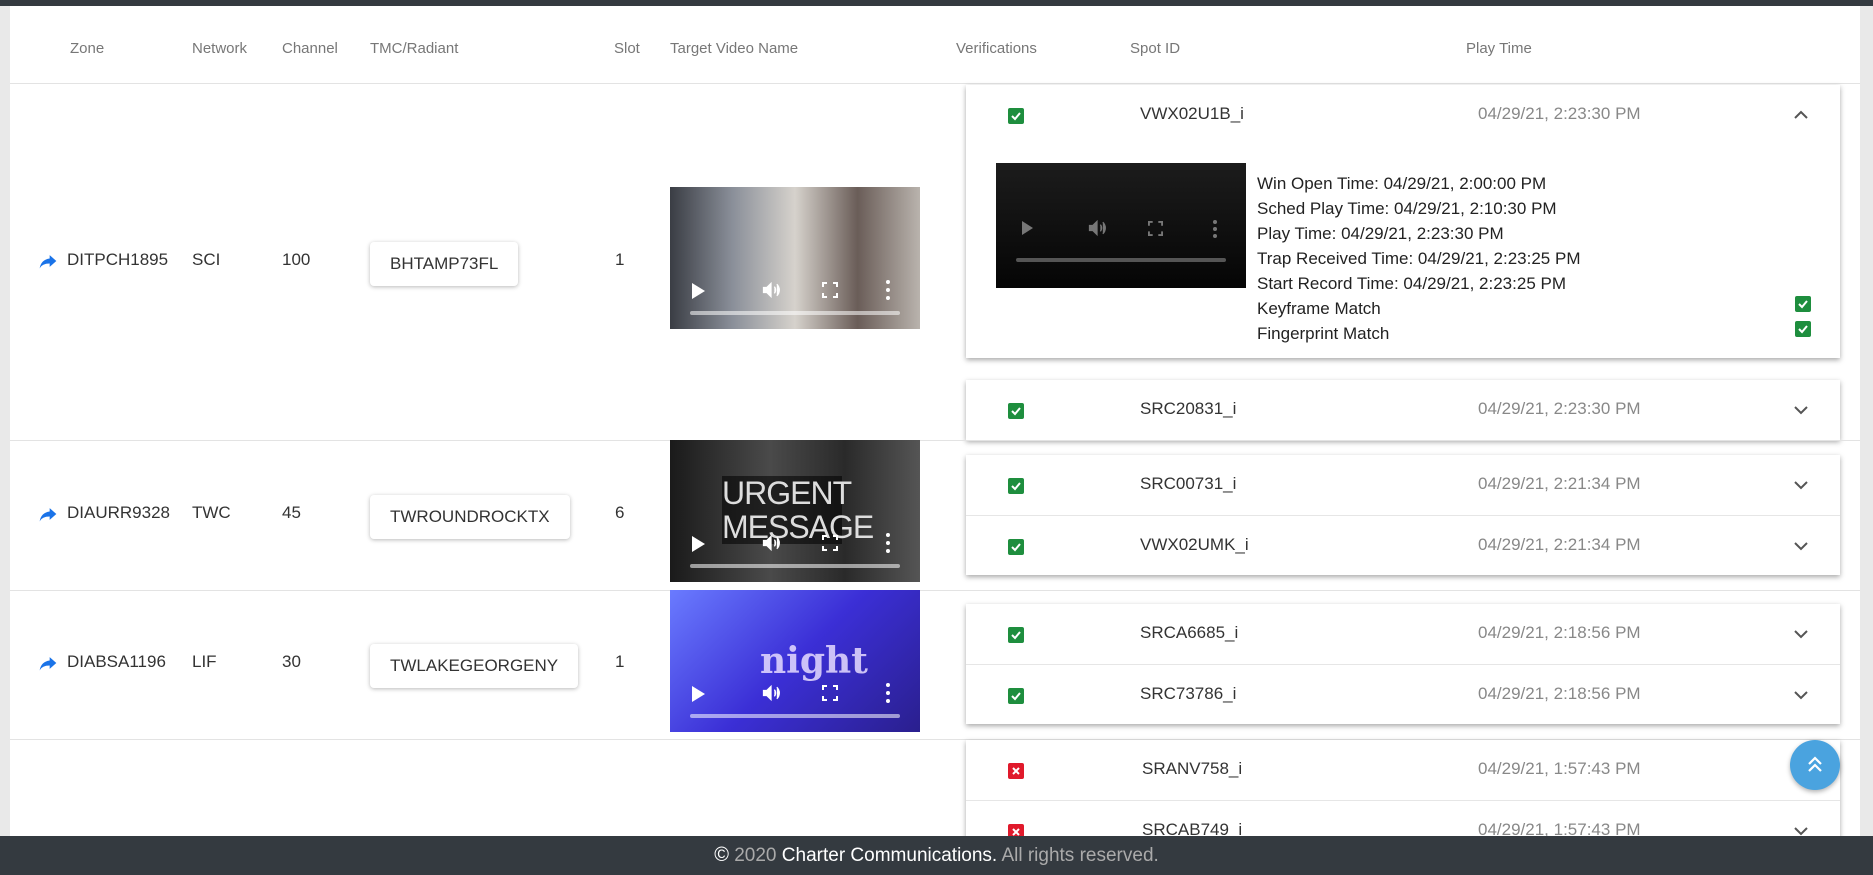  I want to click on copyright-year: 2020, so click(755, 855).